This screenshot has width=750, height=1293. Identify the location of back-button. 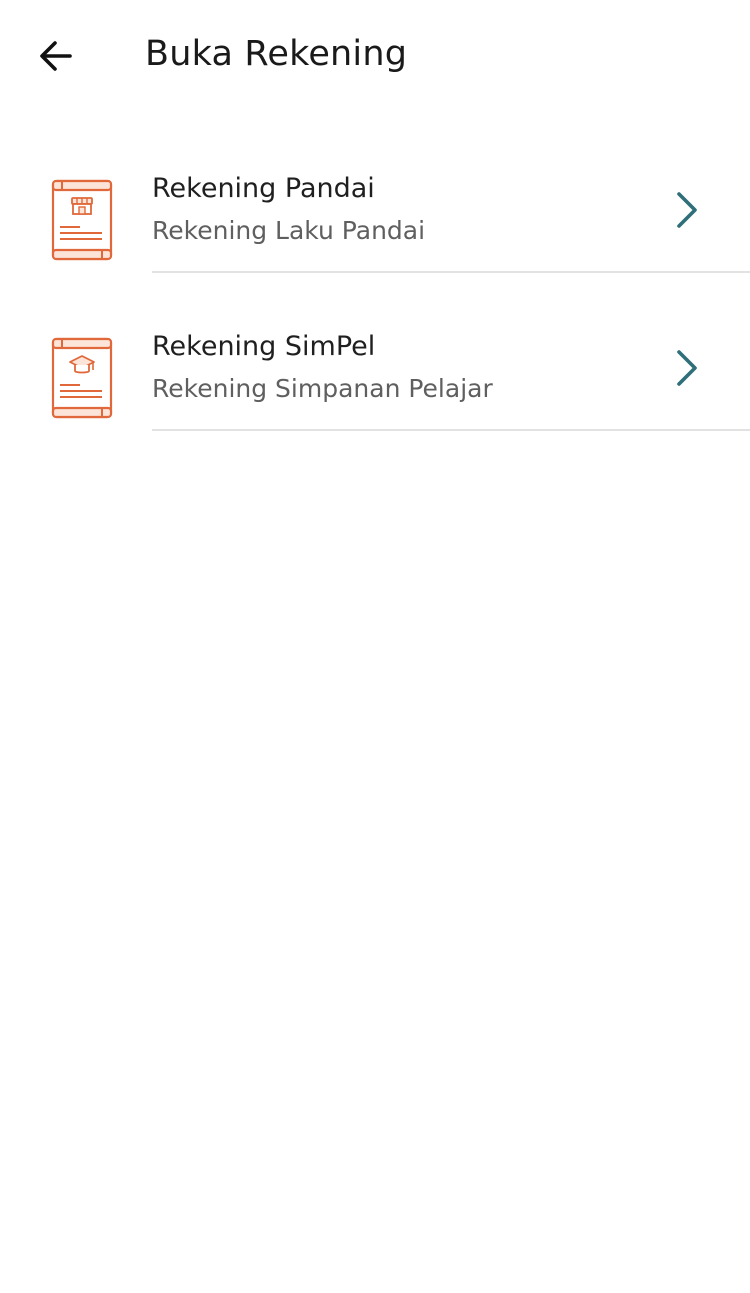
(56, 56).